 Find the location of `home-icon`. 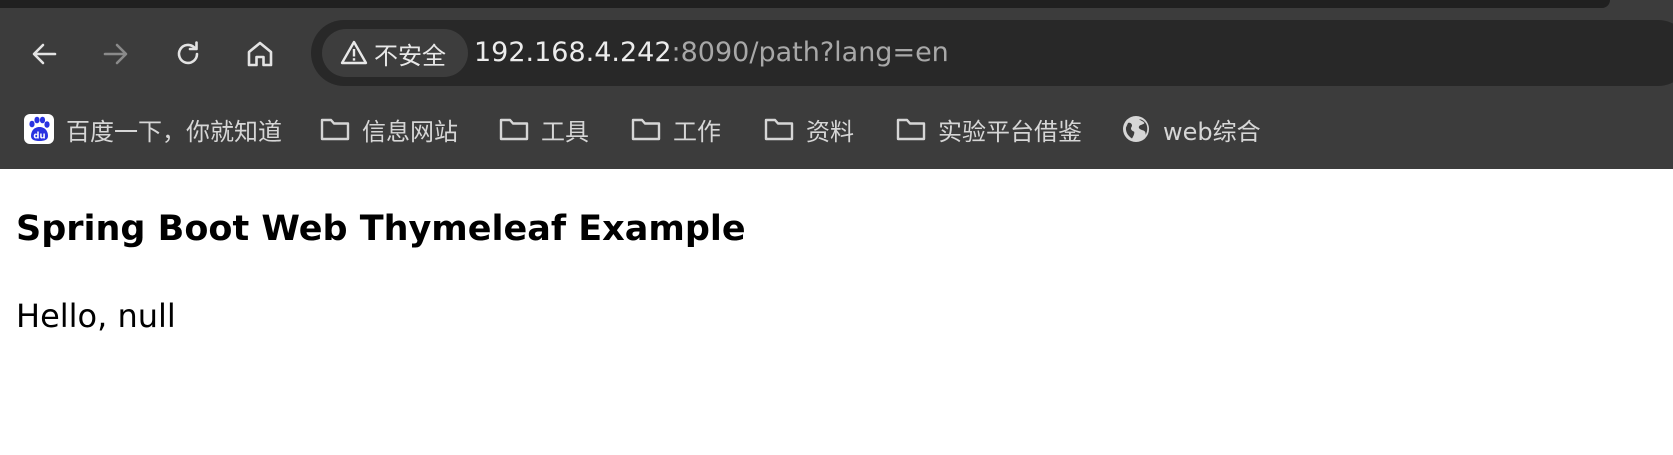

home-icon is located at coordinates (260, 54).